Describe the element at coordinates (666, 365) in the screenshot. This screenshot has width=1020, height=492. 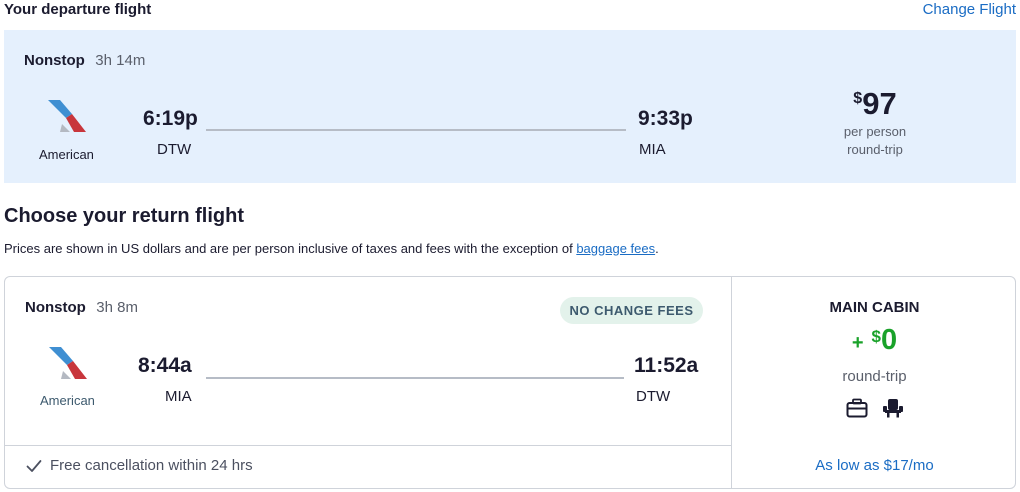
I see `return-arrive-time: 11:52a` at that location.